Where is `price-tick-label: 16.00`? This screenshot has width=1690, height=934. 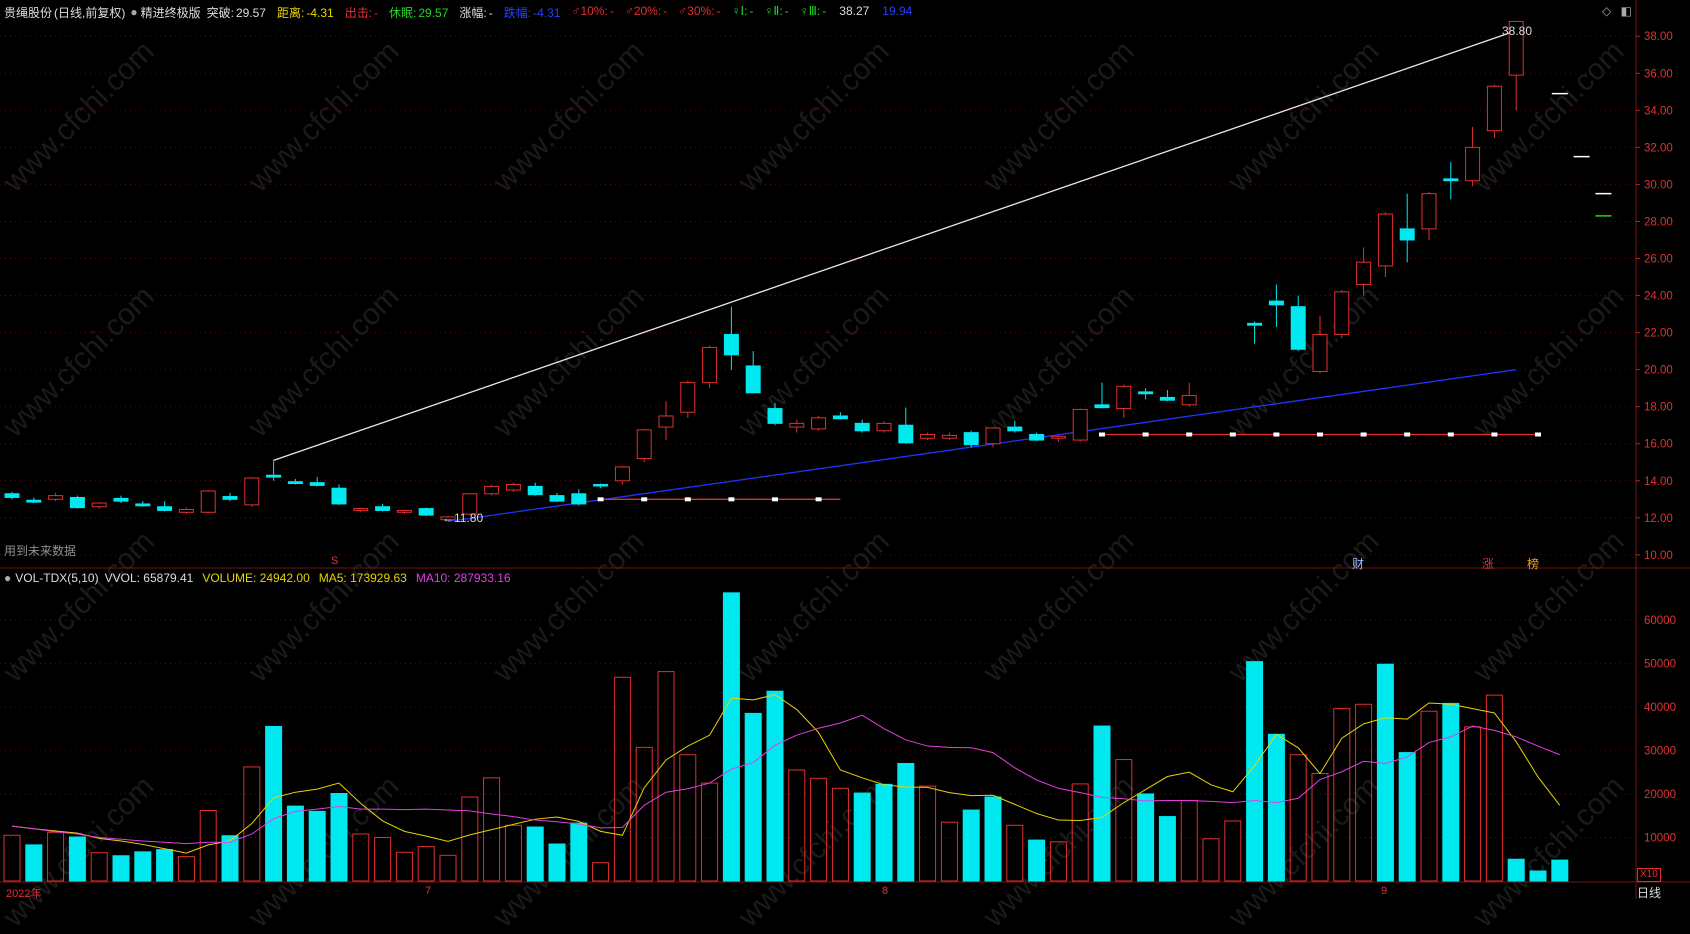 price-tick-label: 16.00 is located at coordinates (1658, 445).